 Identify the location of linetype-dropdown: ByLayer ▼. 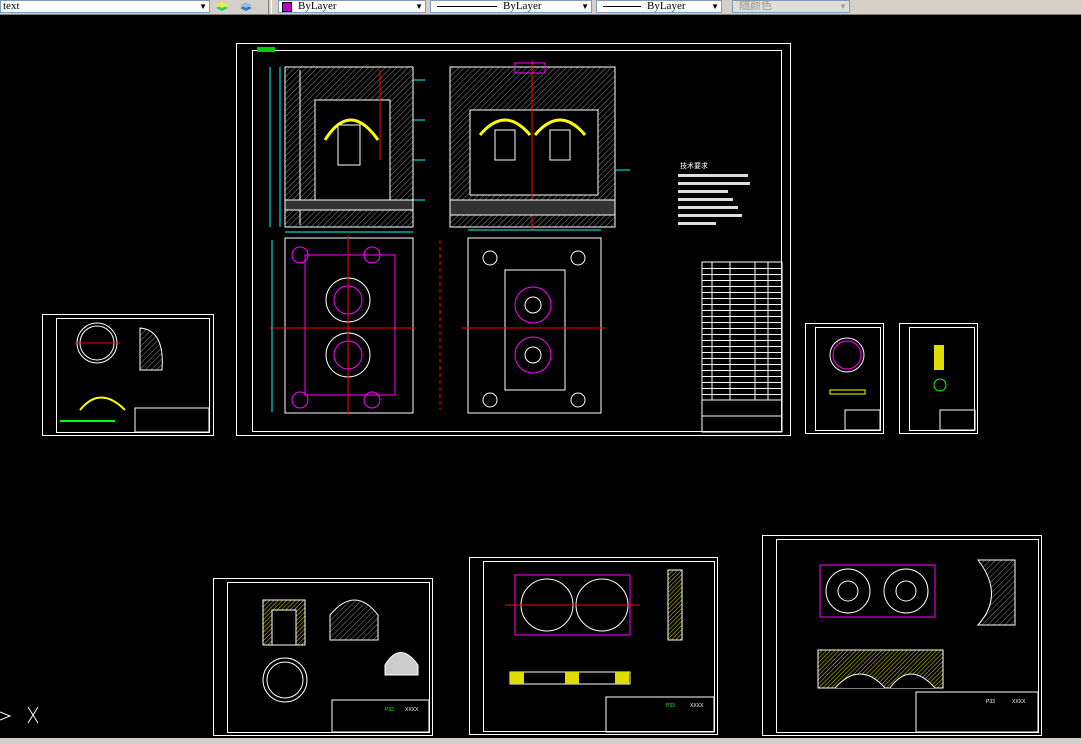
(511, 6).